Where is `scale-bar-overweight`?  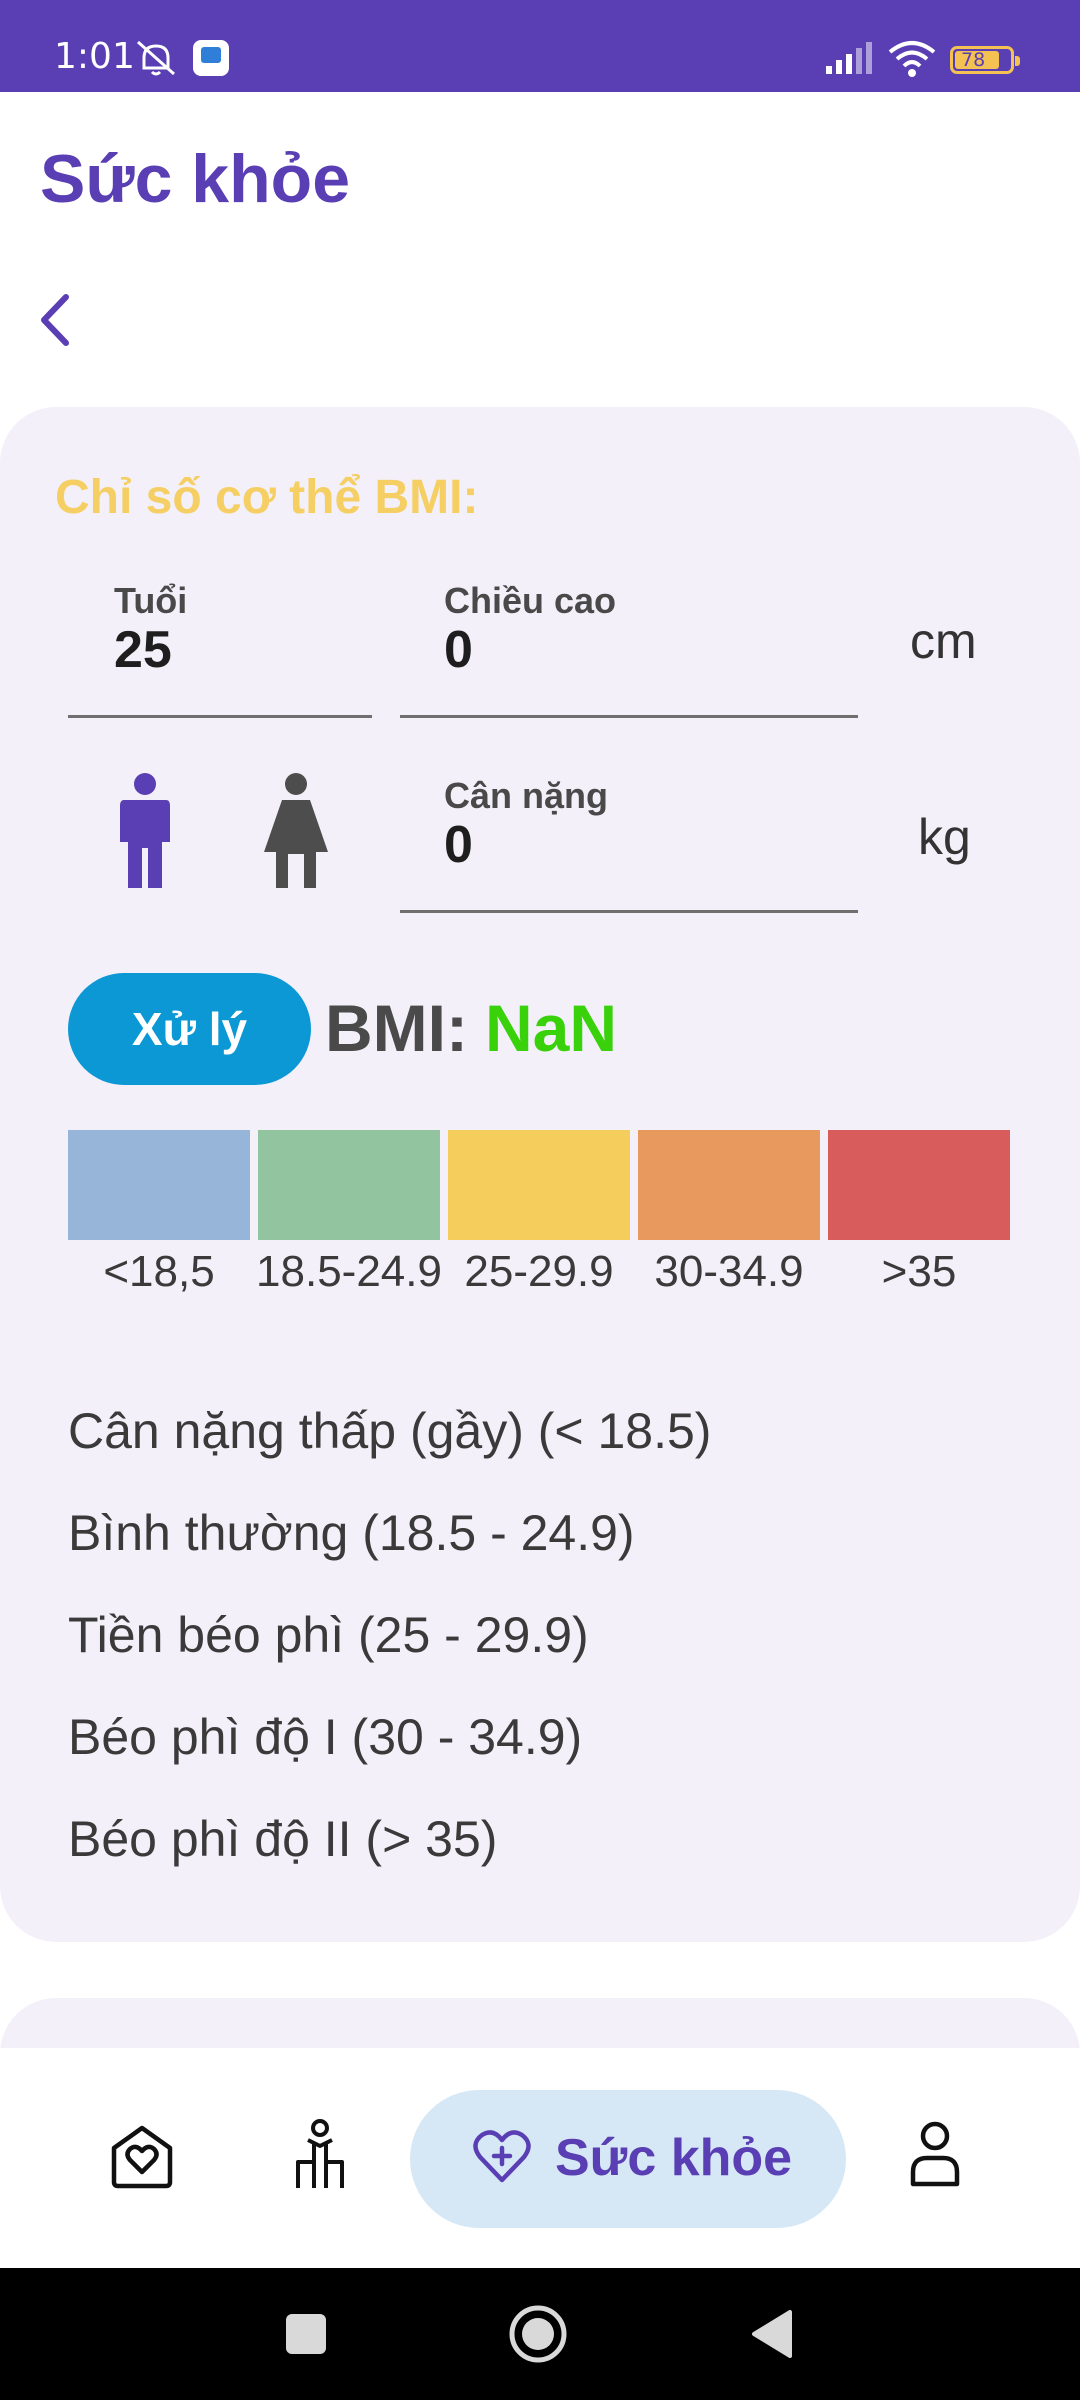
scale-bar-overweight is located at coordinates (539, 1185).